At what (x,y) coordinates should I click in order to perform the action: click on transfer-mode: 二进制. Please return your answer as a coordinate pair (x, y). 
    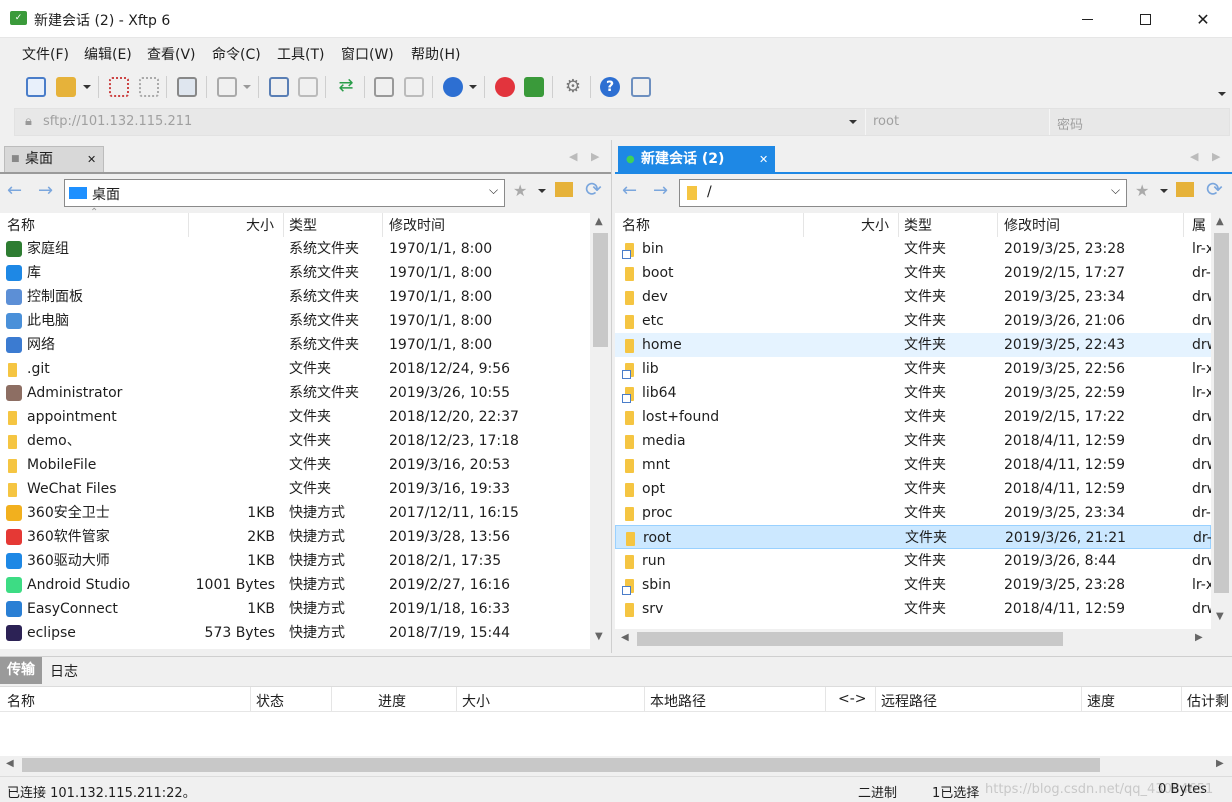
    Looking at the image, I should click on (877, 791).